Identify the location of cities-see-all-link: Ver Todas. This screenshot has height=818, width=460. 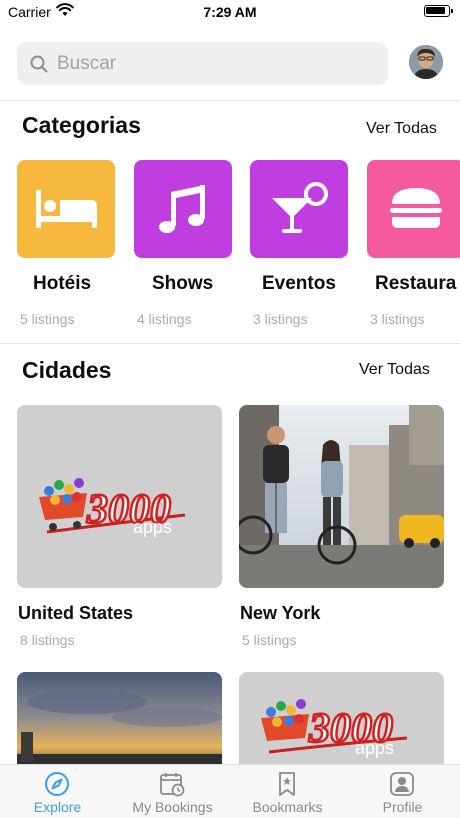
(394, 370).